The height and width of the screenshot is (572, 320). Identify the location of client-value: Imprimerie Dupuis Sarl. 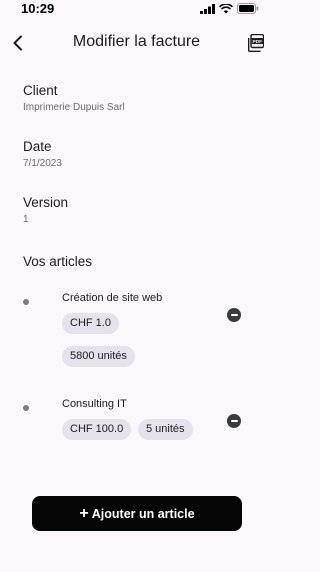
(74, 107).